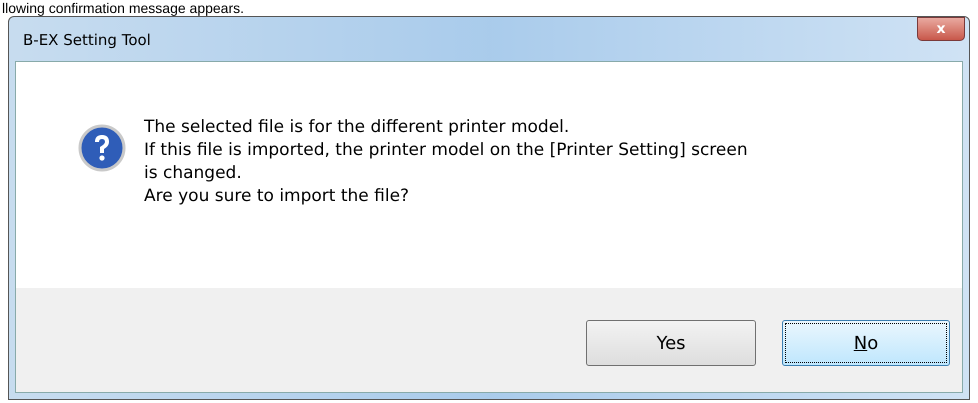 This screenshot has height=403, width=978. What do you see at coordinates (866, 343) in the screenshot?
I see `dialog-button: No` at bounding box center [866, 343].